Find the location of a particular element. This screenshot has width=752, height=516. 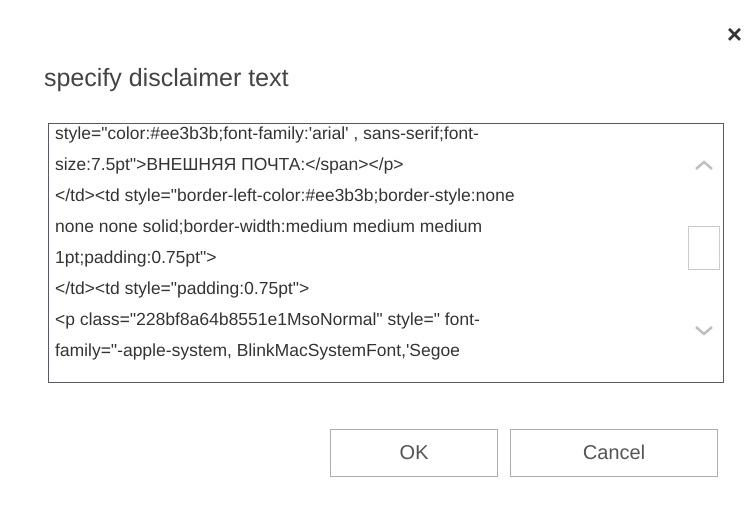

scroll-down-icon is located at coordinates (704, 331).